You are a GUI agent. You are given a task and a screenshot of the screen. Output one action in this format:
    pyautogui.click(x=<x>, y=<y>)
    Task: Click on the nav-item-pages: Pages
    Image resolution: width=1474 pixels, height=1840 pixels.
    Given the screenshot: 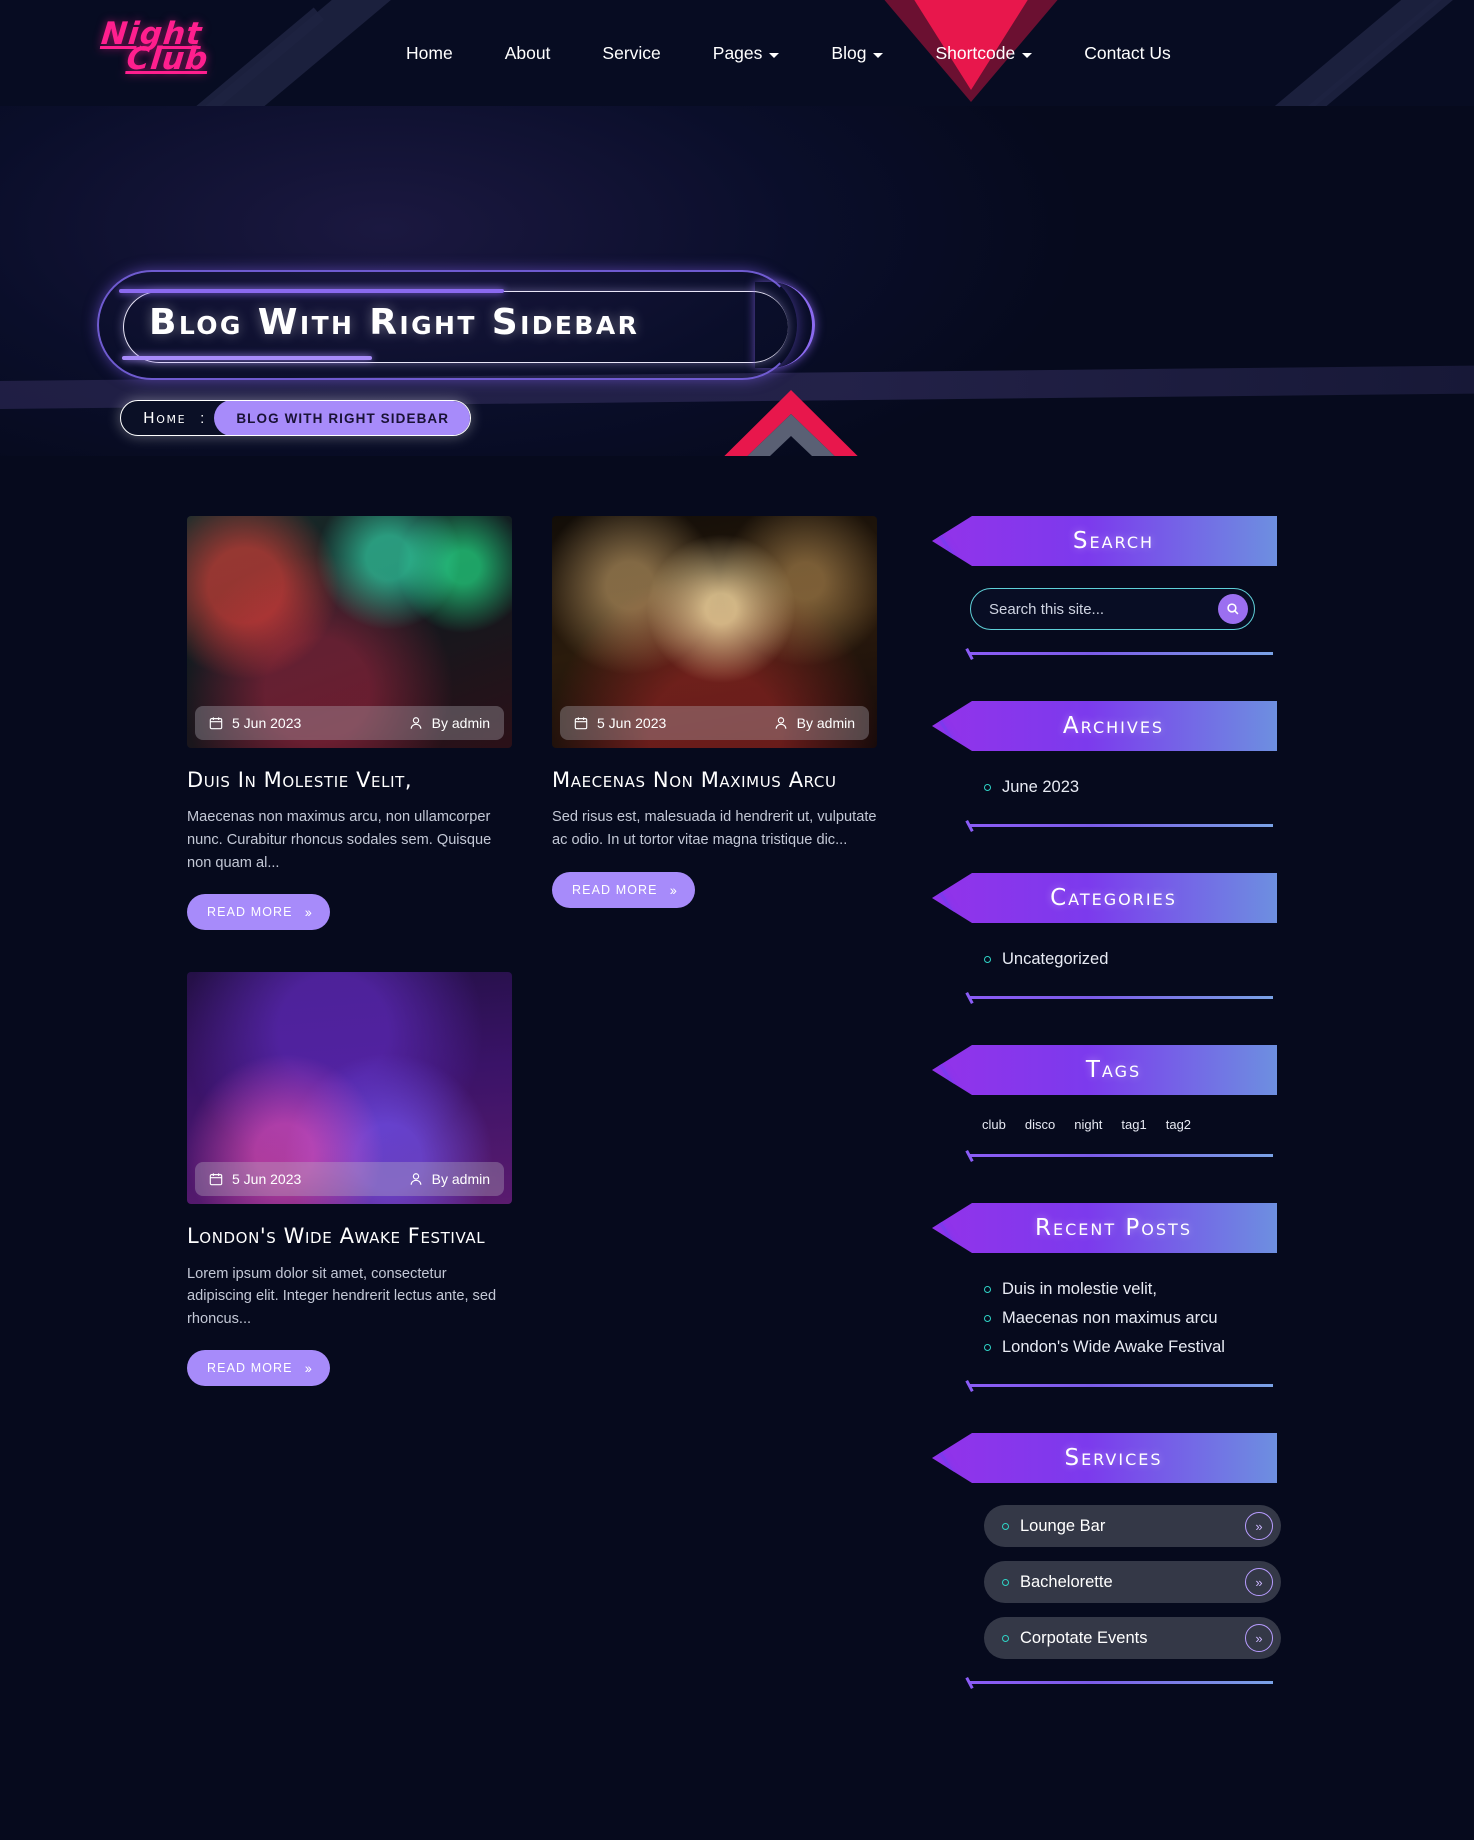 What is the action you would take?
    pyautogui.click(x=746, y=53)
    